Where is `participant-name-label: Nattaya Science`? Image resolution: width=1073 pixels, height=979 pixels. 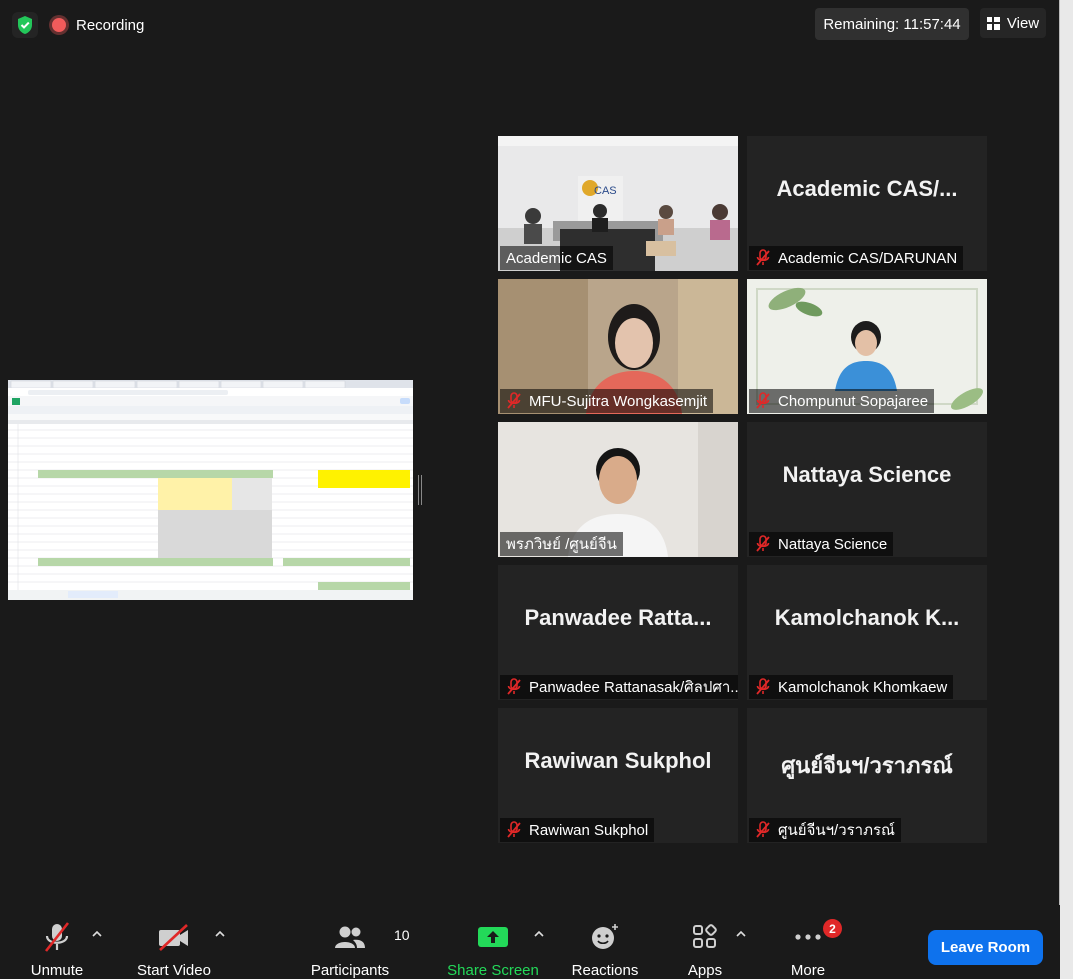 participant-name-label: Nattaya Science is located at coordinates (821, 544).